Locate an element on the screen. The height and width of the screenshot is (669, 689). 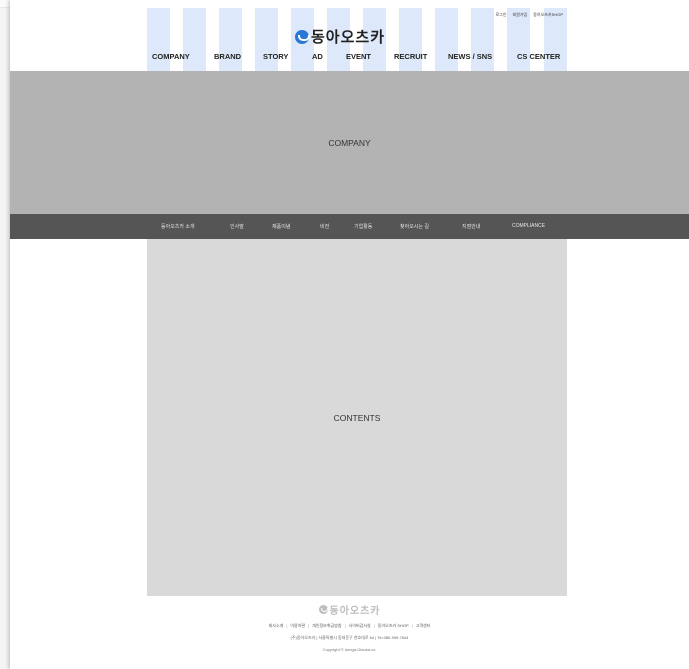
footer-logo: 동아오츠카 is located at coordinates (349, 609).